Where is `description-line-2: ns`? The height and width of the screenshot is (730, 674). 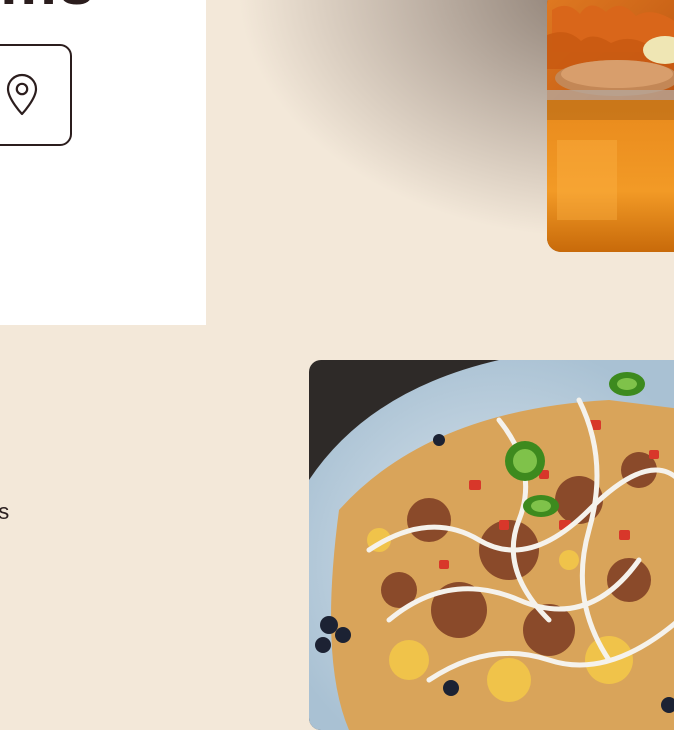
description-line-2: ns is located at coordinates (5, 511).